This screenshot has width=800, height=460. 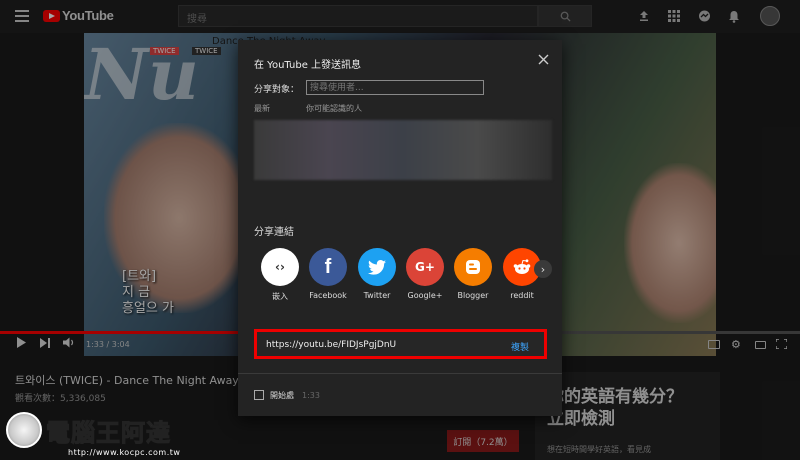 What do you see at coordinates (277, 90) in the screenshot?
I see `share-to-label: 分享對象：` at bounding box center [277, 90].